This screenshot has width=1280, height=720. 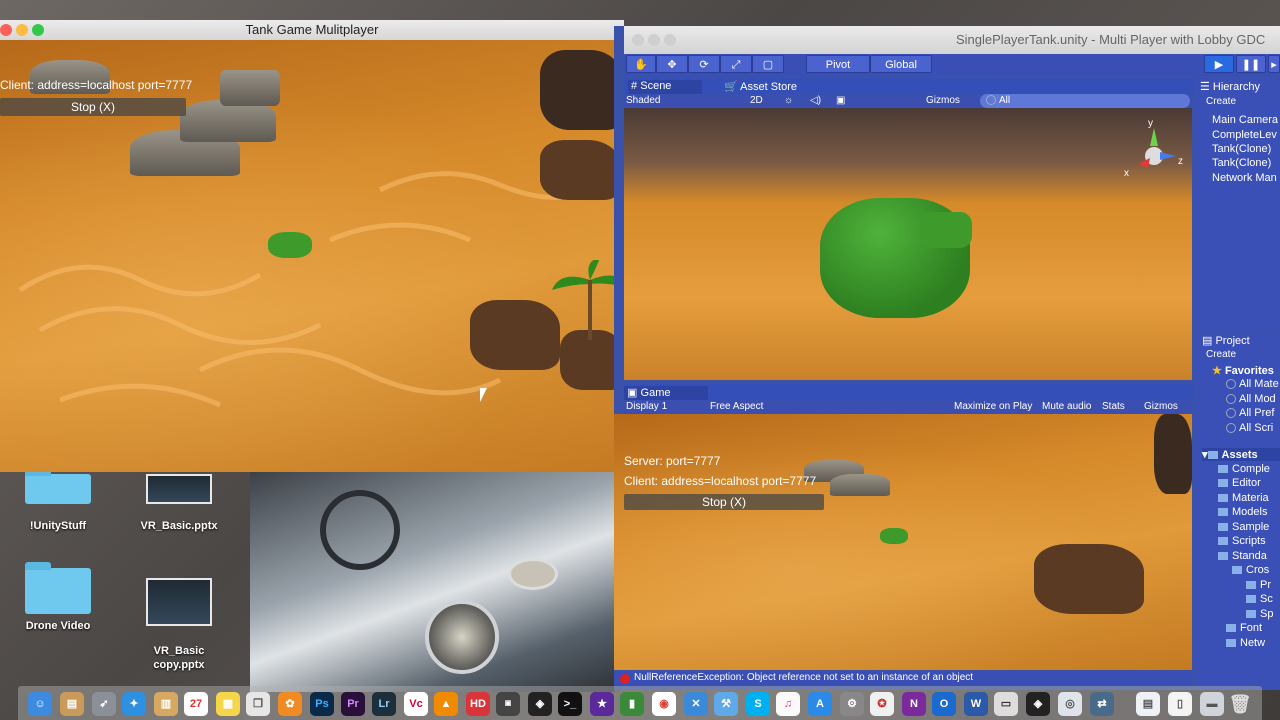 What do you see at coordinates (1113, 407) in the screenshot?
I see `stats-toggle: Stats` at bounding box center [1113, 407].